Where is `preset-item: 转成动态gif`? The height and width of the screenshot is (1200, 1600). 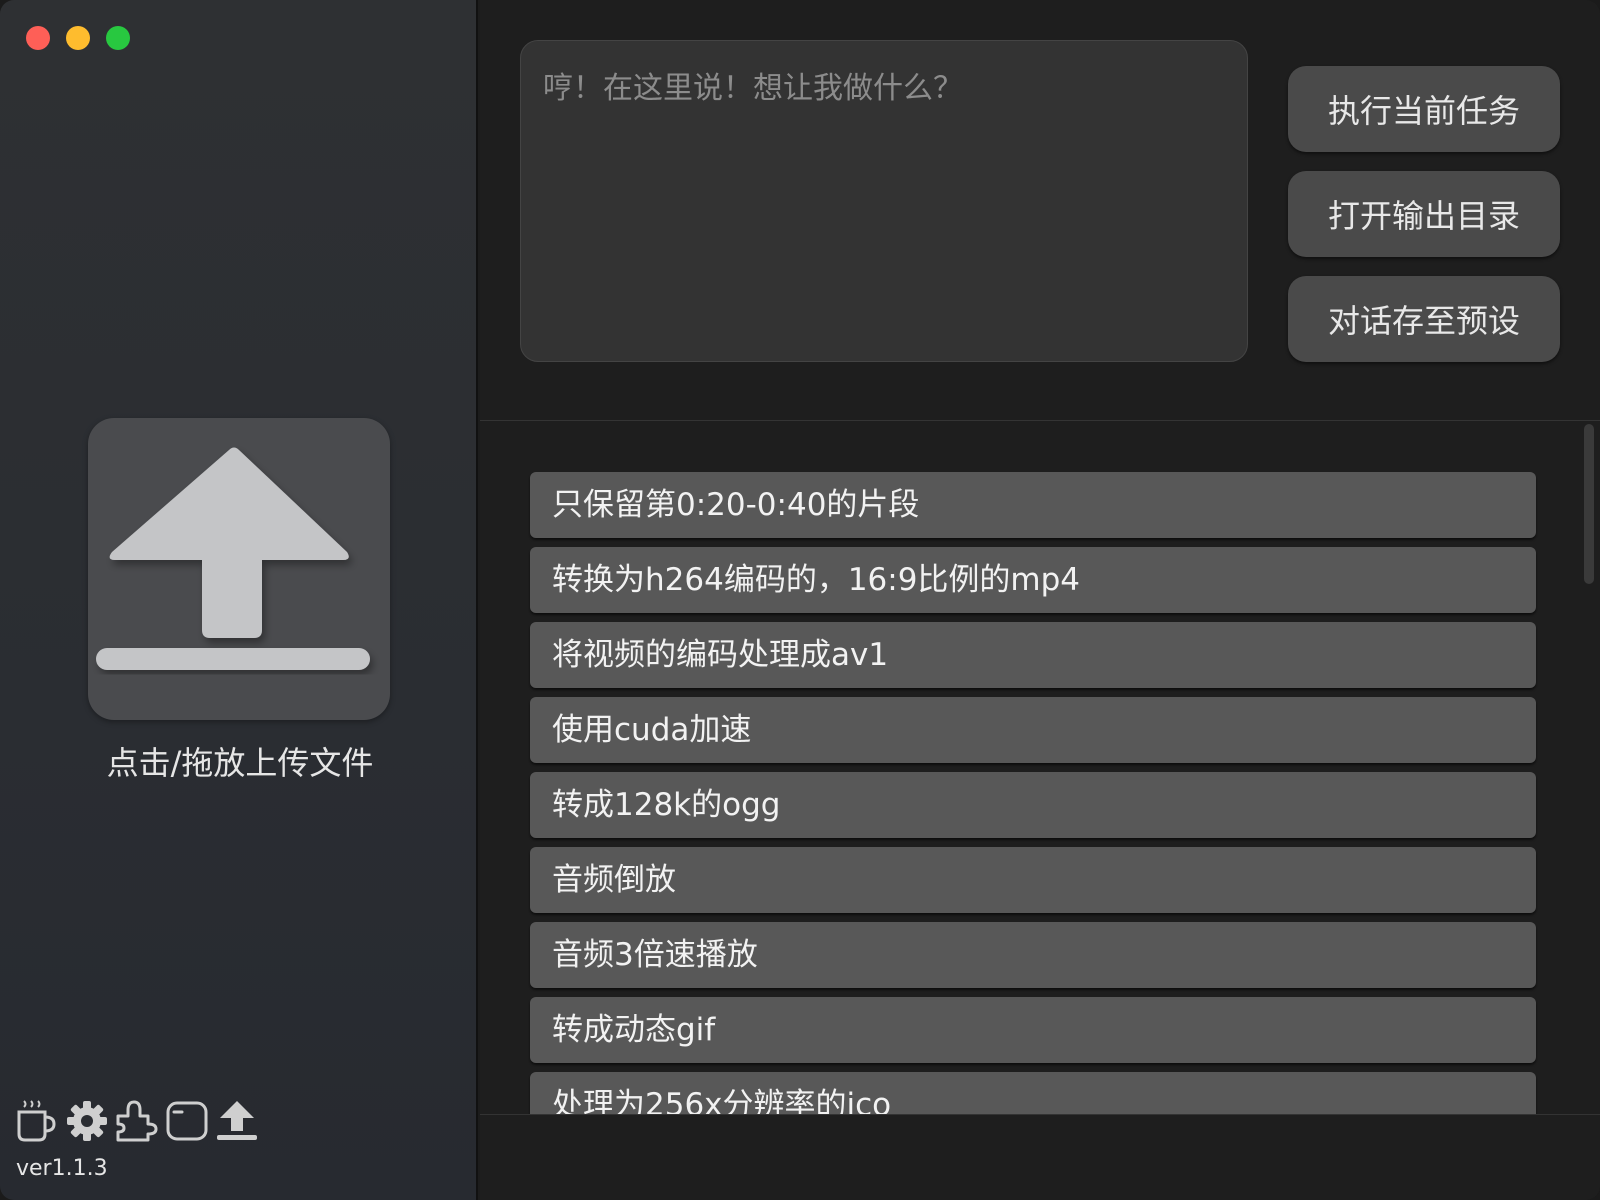
preset-item: 转成动态gif is located at coordinates (1033, 1030).